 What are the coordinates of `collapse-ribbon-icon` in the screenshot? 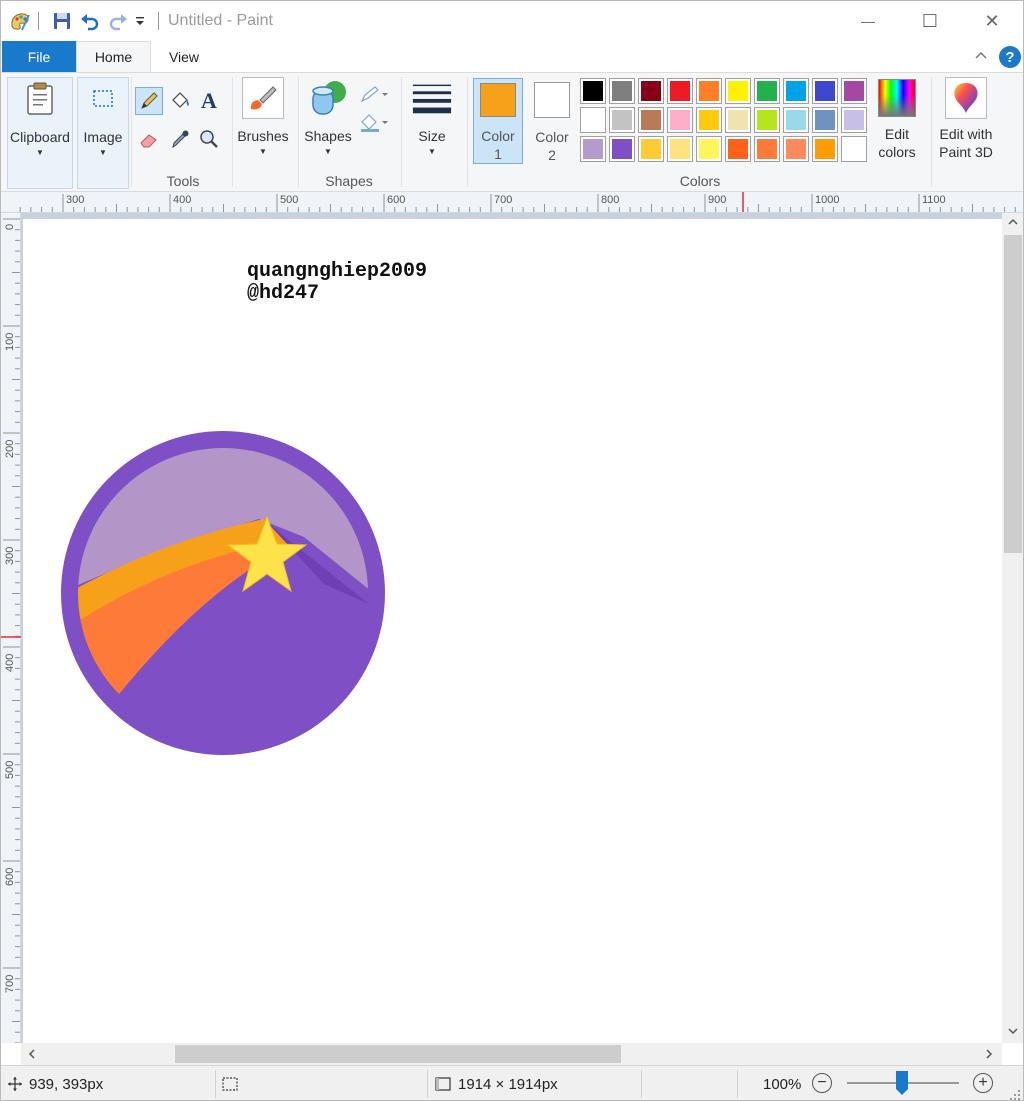 It's located at (981, 56).